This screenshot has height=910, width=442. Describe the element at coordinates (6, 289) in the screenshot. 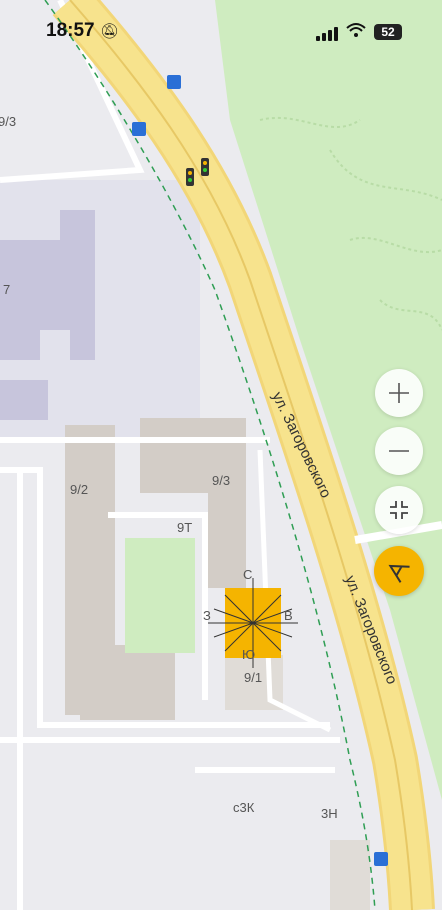

I see `building-label: 7` at that location.